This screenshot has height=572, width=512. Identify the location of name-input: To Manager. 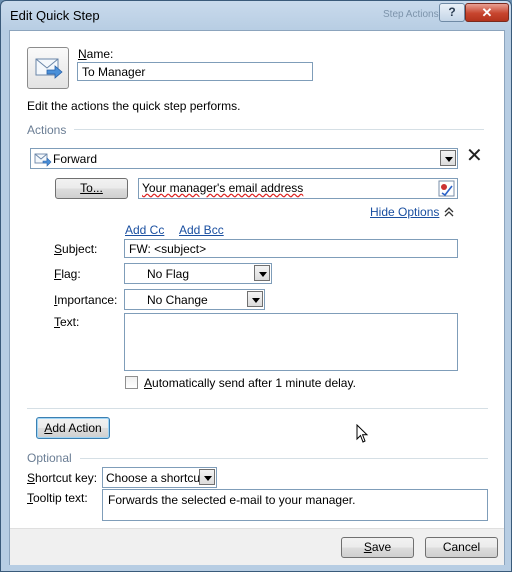
(195, 71).